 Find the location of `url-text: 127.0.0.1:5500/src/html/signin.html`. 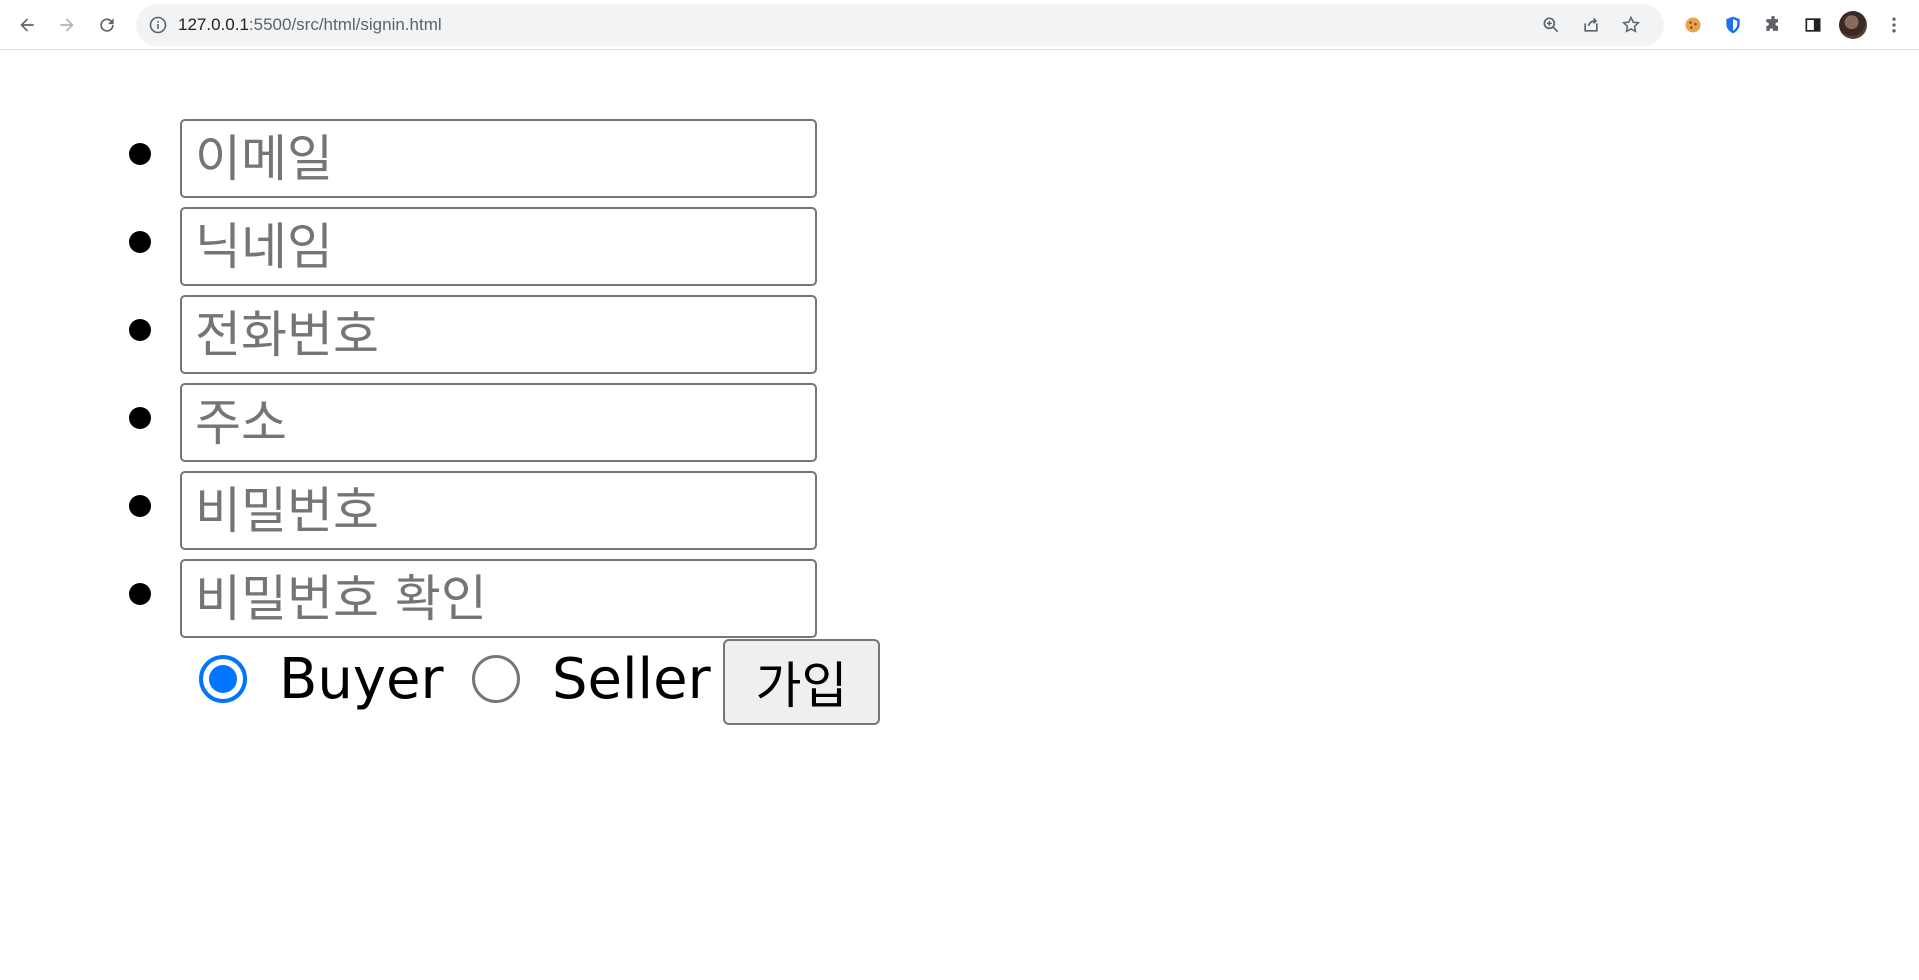

url-text: 127.0.0.1:5500/src/html/signin.html is located at coordinates (310, 25).